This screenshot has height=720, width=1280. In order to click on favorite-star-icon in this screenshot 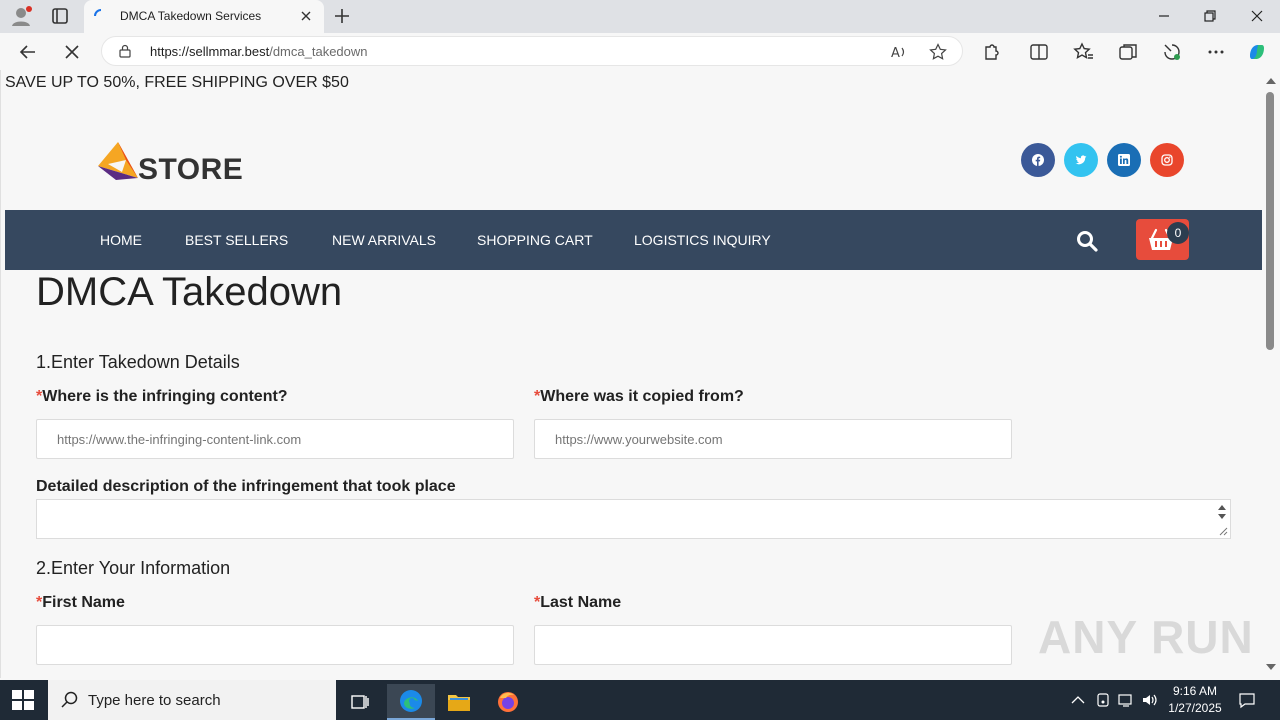, I will do `click(938, 52)`.